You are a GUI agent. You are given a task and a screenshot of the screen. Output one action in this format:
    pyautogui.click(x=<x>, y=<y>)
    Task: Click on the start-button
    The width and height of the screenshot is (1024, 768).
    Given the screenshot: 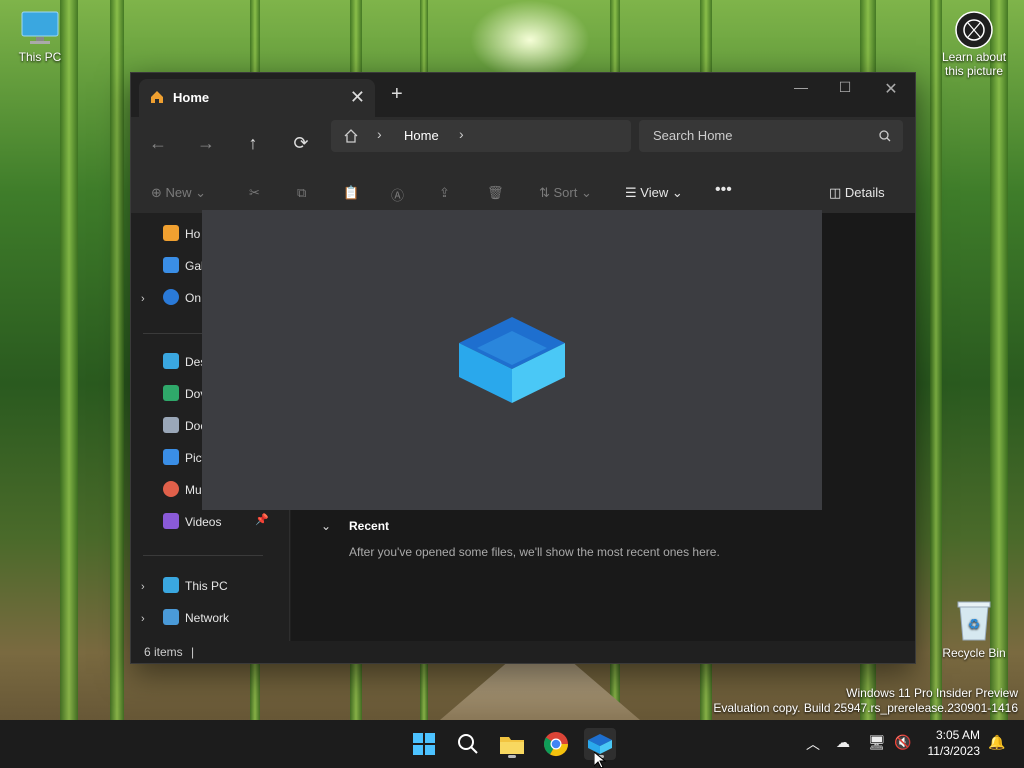 What is the action you would take?
    pyautogui.click(x=424, y=744)
    